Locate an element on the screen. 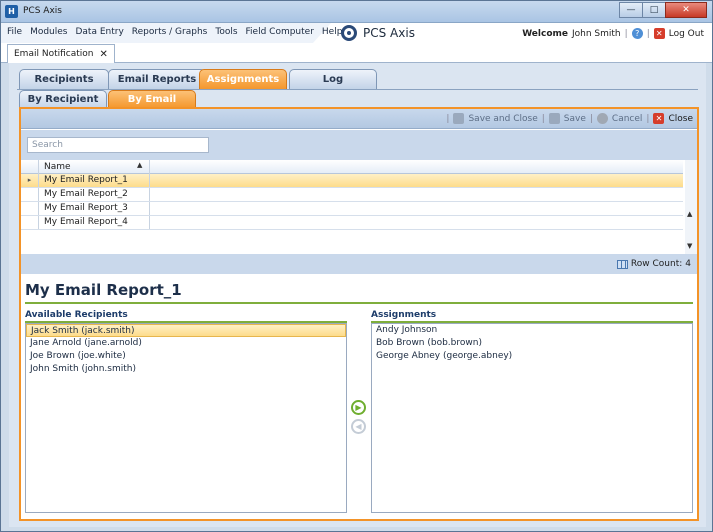 This screenshot has height=532, width=713. tab-log: Log is located at coordinates (333, 79).